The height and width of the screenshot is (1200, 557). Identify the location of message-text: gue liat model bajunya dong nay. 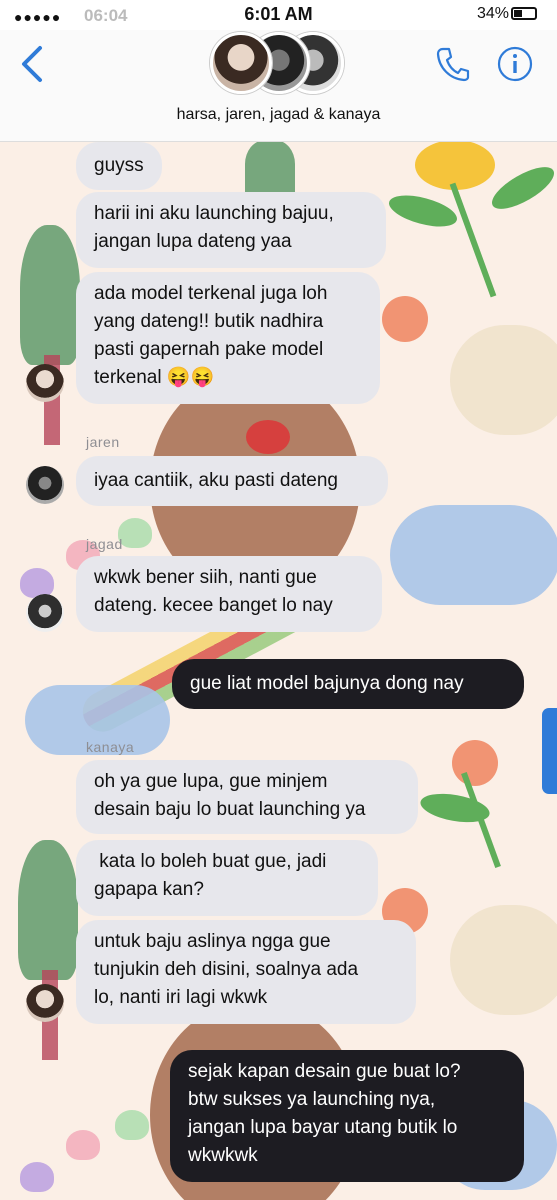
(327, 683).